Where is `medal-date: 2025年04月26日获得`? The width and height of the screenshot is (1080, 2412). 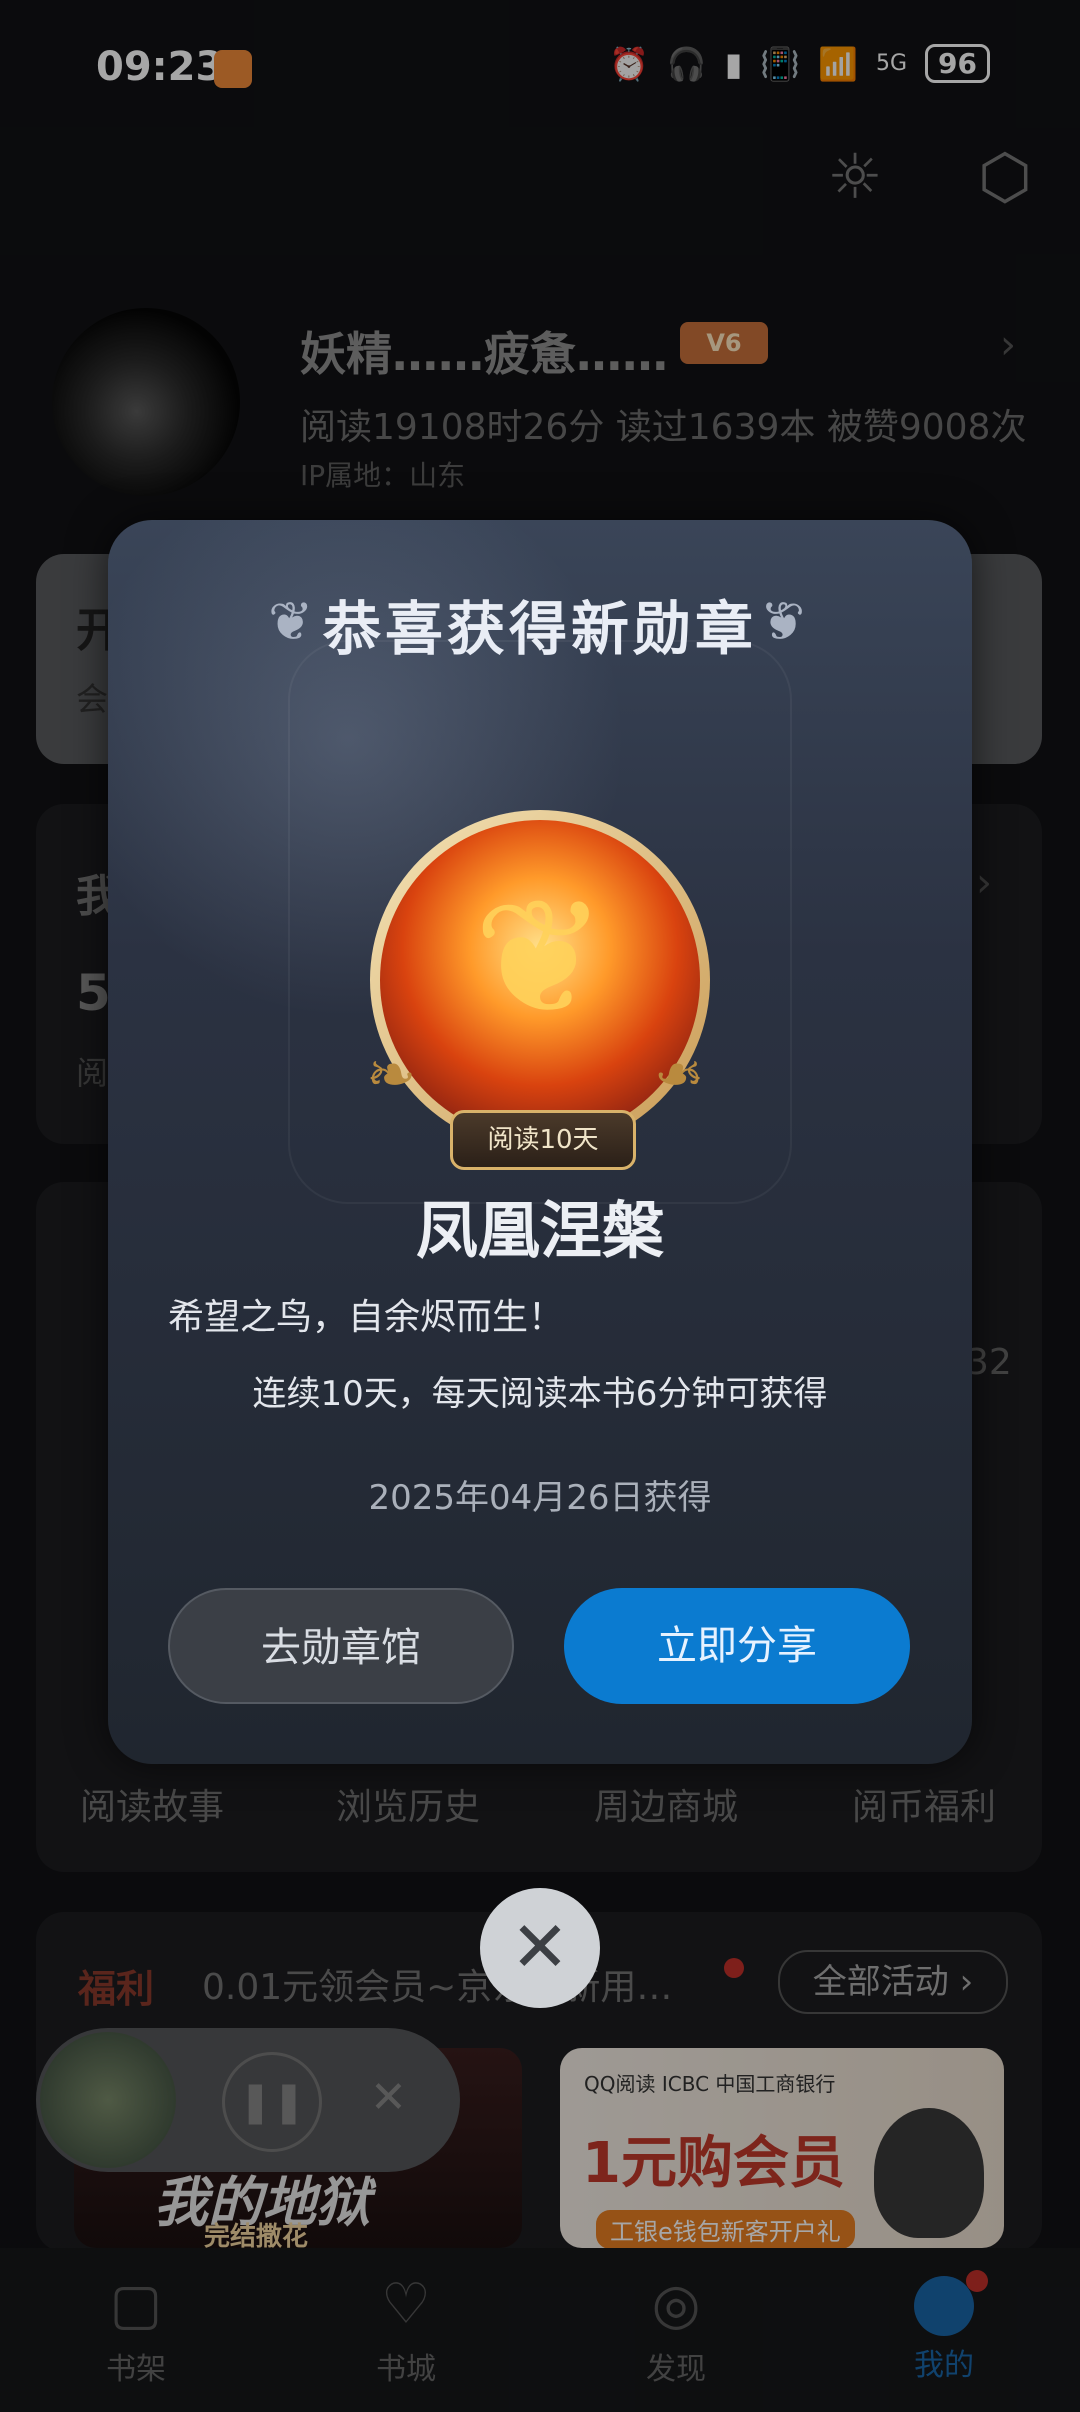 medal-date: 2025年04月26日获得 is located at coordinates (540, 1498).